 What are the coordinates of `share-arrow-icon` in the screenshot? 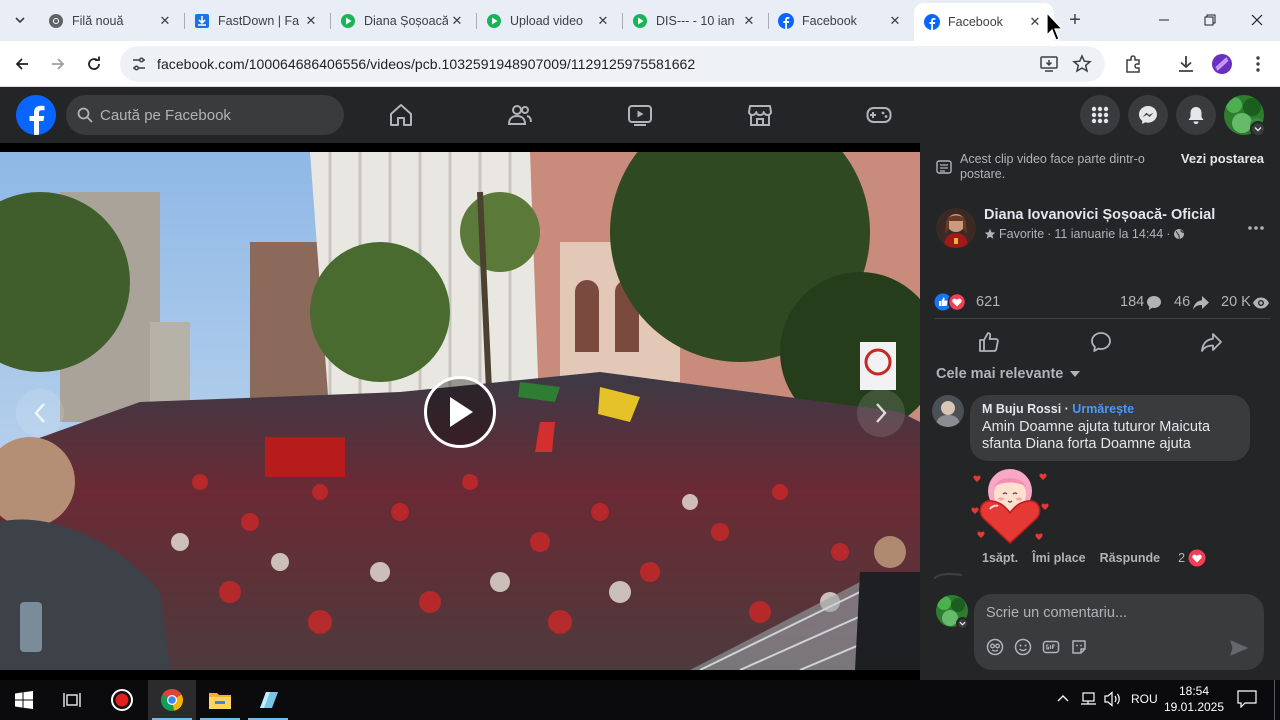 It's located at (1211, 342).